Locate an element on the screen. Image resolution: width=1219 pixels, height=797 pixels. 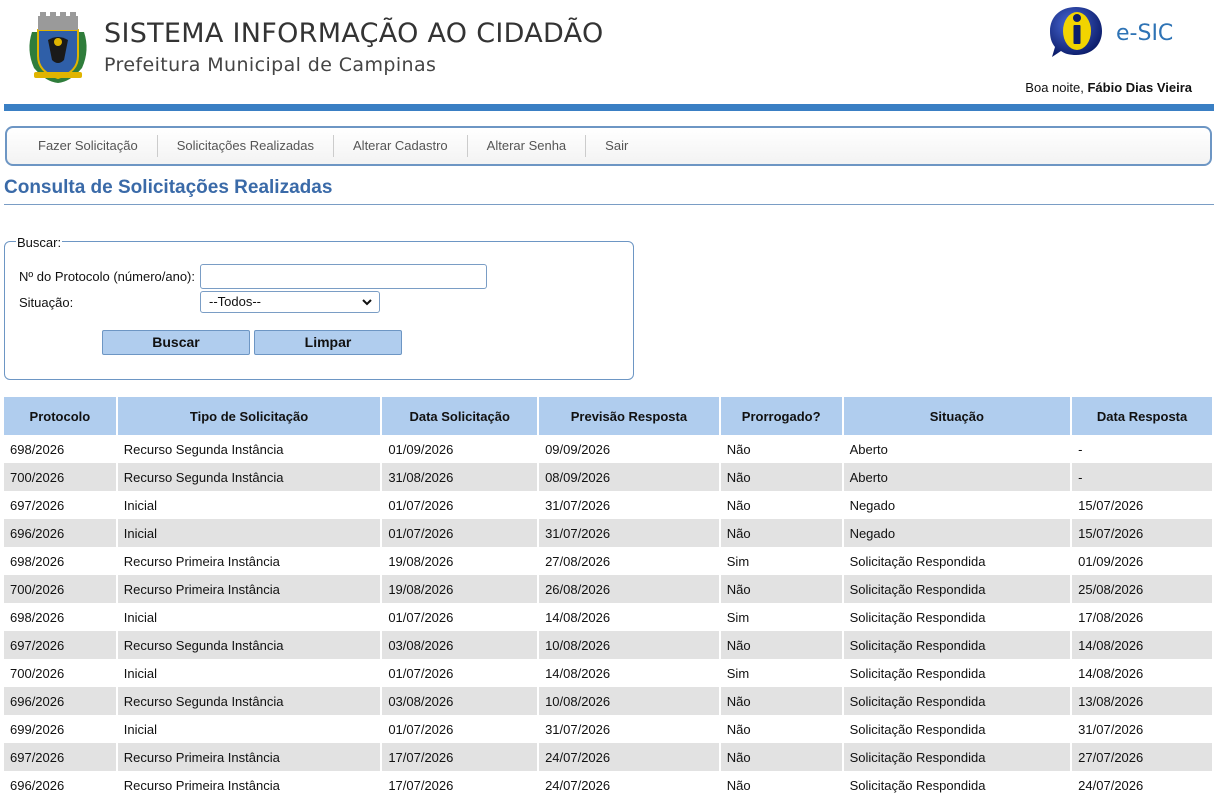
cell-response-date: 31/07/2026 is located at coordinates (1142, 729).